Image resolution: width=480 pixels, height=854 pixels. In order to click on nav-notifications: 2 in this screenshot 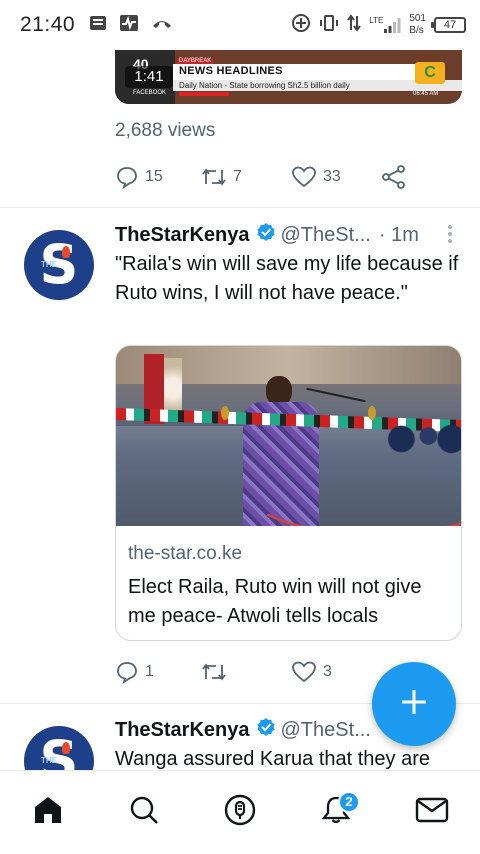, I will do `click(336, 813)`.